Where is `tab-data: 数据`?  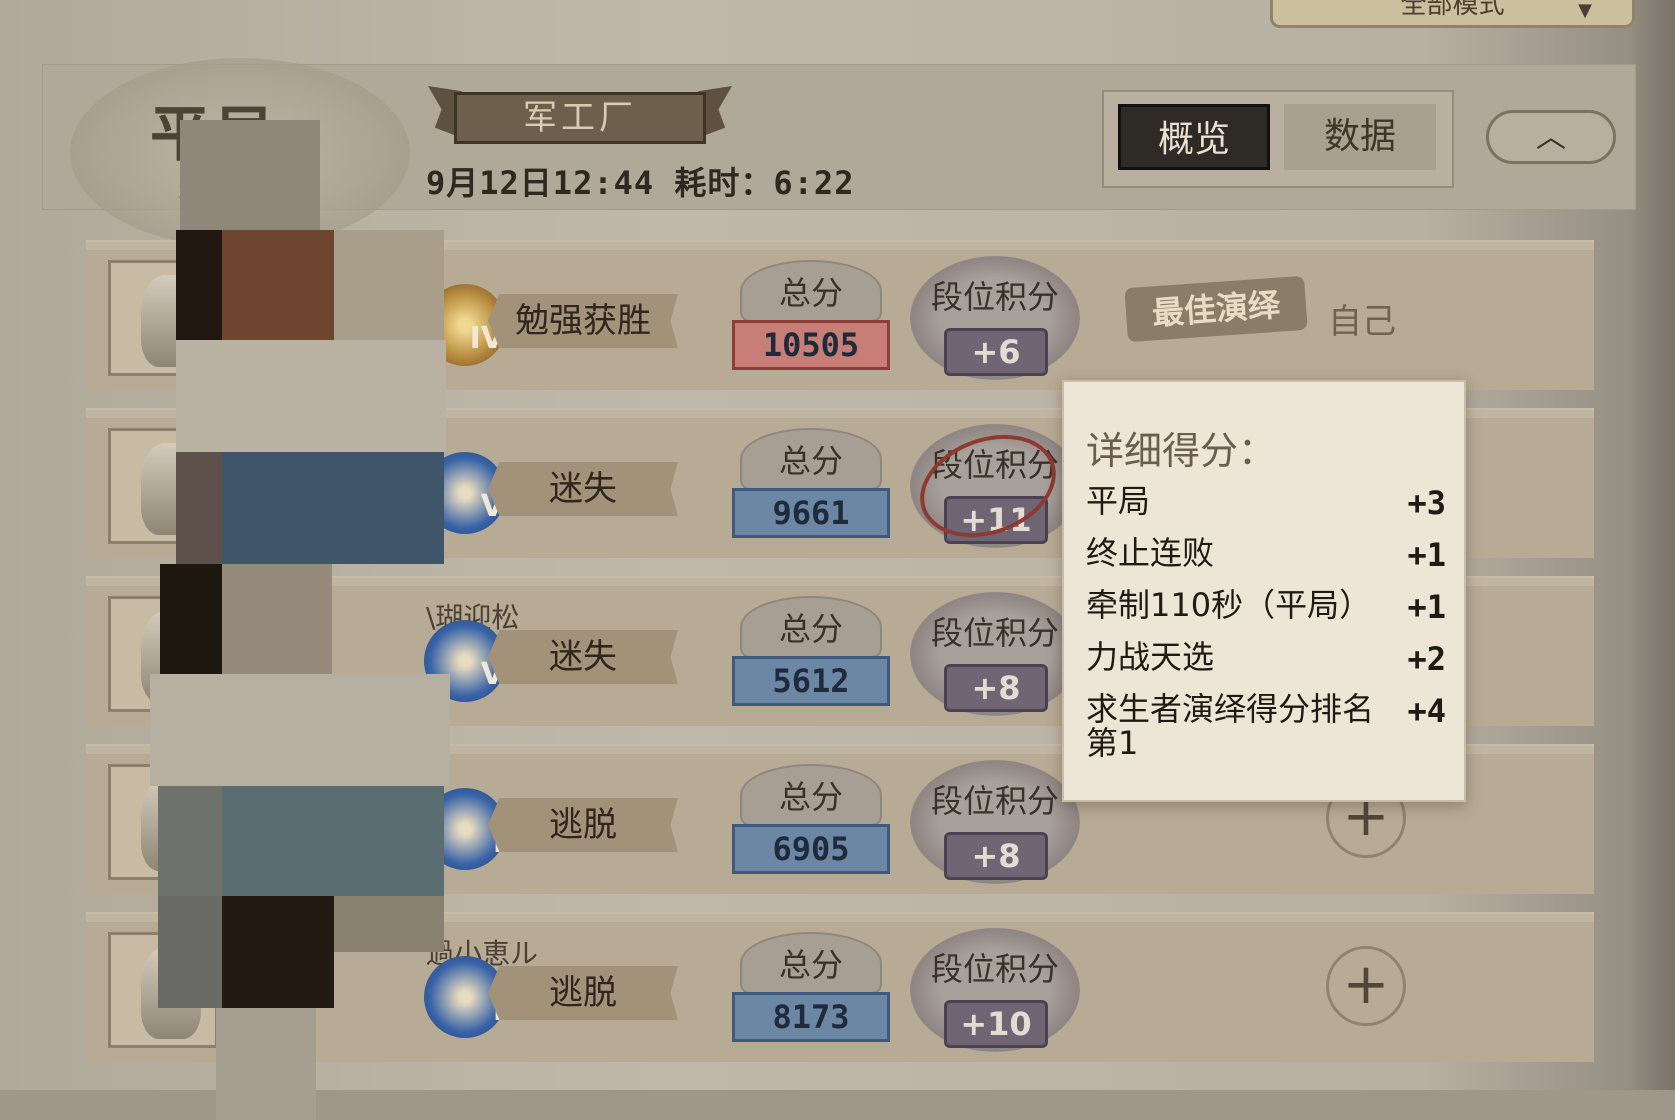
tab-data: 数据 is located at coordinates (1360, 137).